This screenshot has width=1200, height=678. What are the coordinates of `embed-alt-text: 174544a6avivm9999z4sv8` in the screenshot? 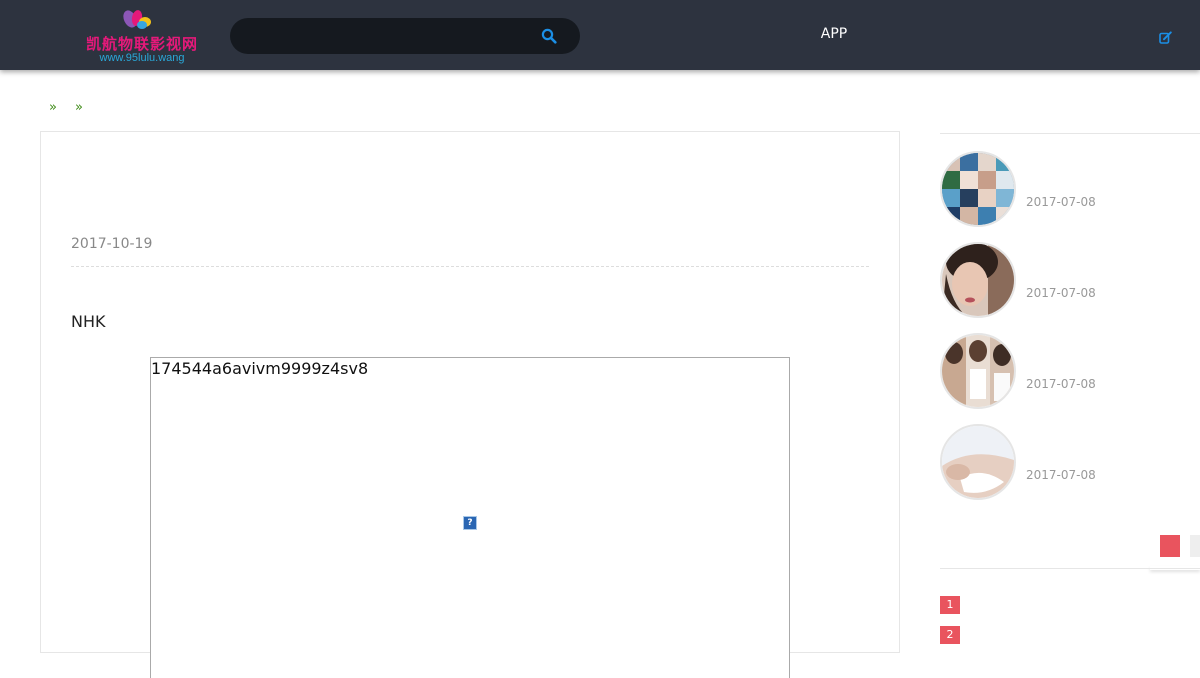 It's located at (260, 368).